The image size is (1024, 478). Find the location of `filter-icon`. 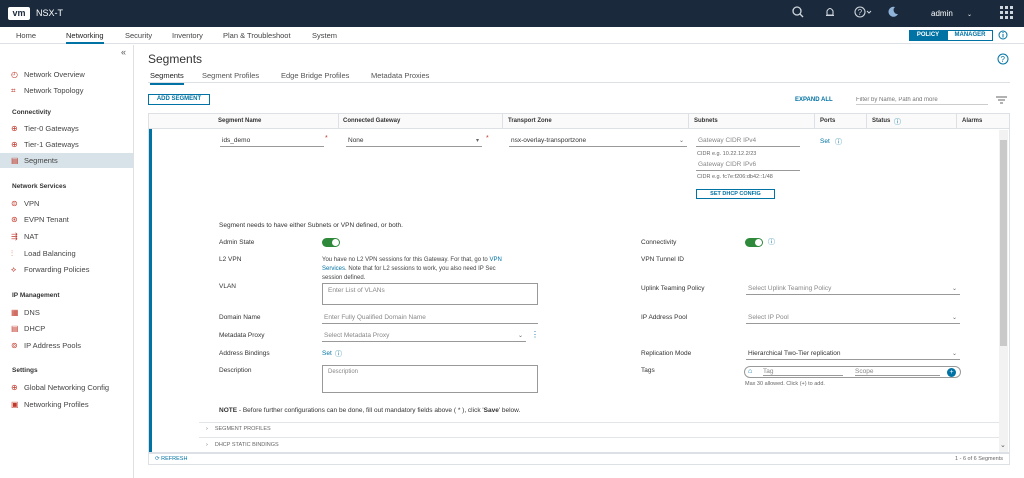

filter-icon is located at coordinates (1001, 101).